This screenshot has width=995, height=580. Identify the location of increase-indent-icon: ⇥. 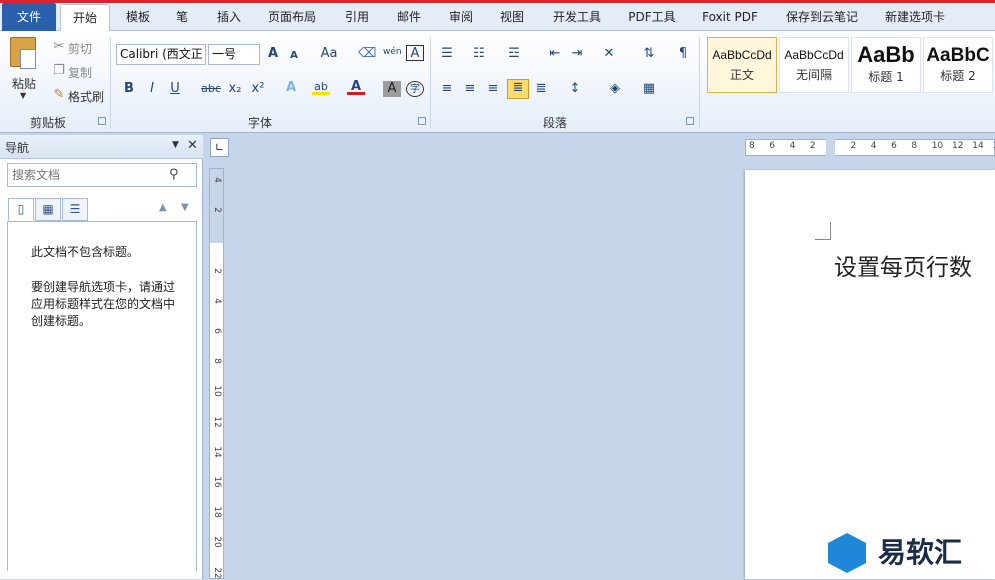
(577, 54).